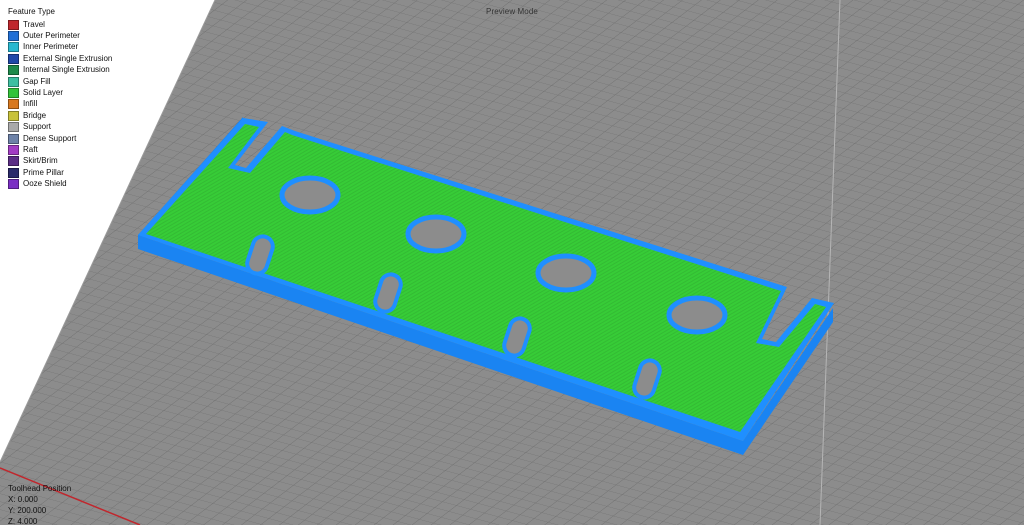 The image size is (1024, 527). I want to click on legend-item: Support, so click(60, 127).